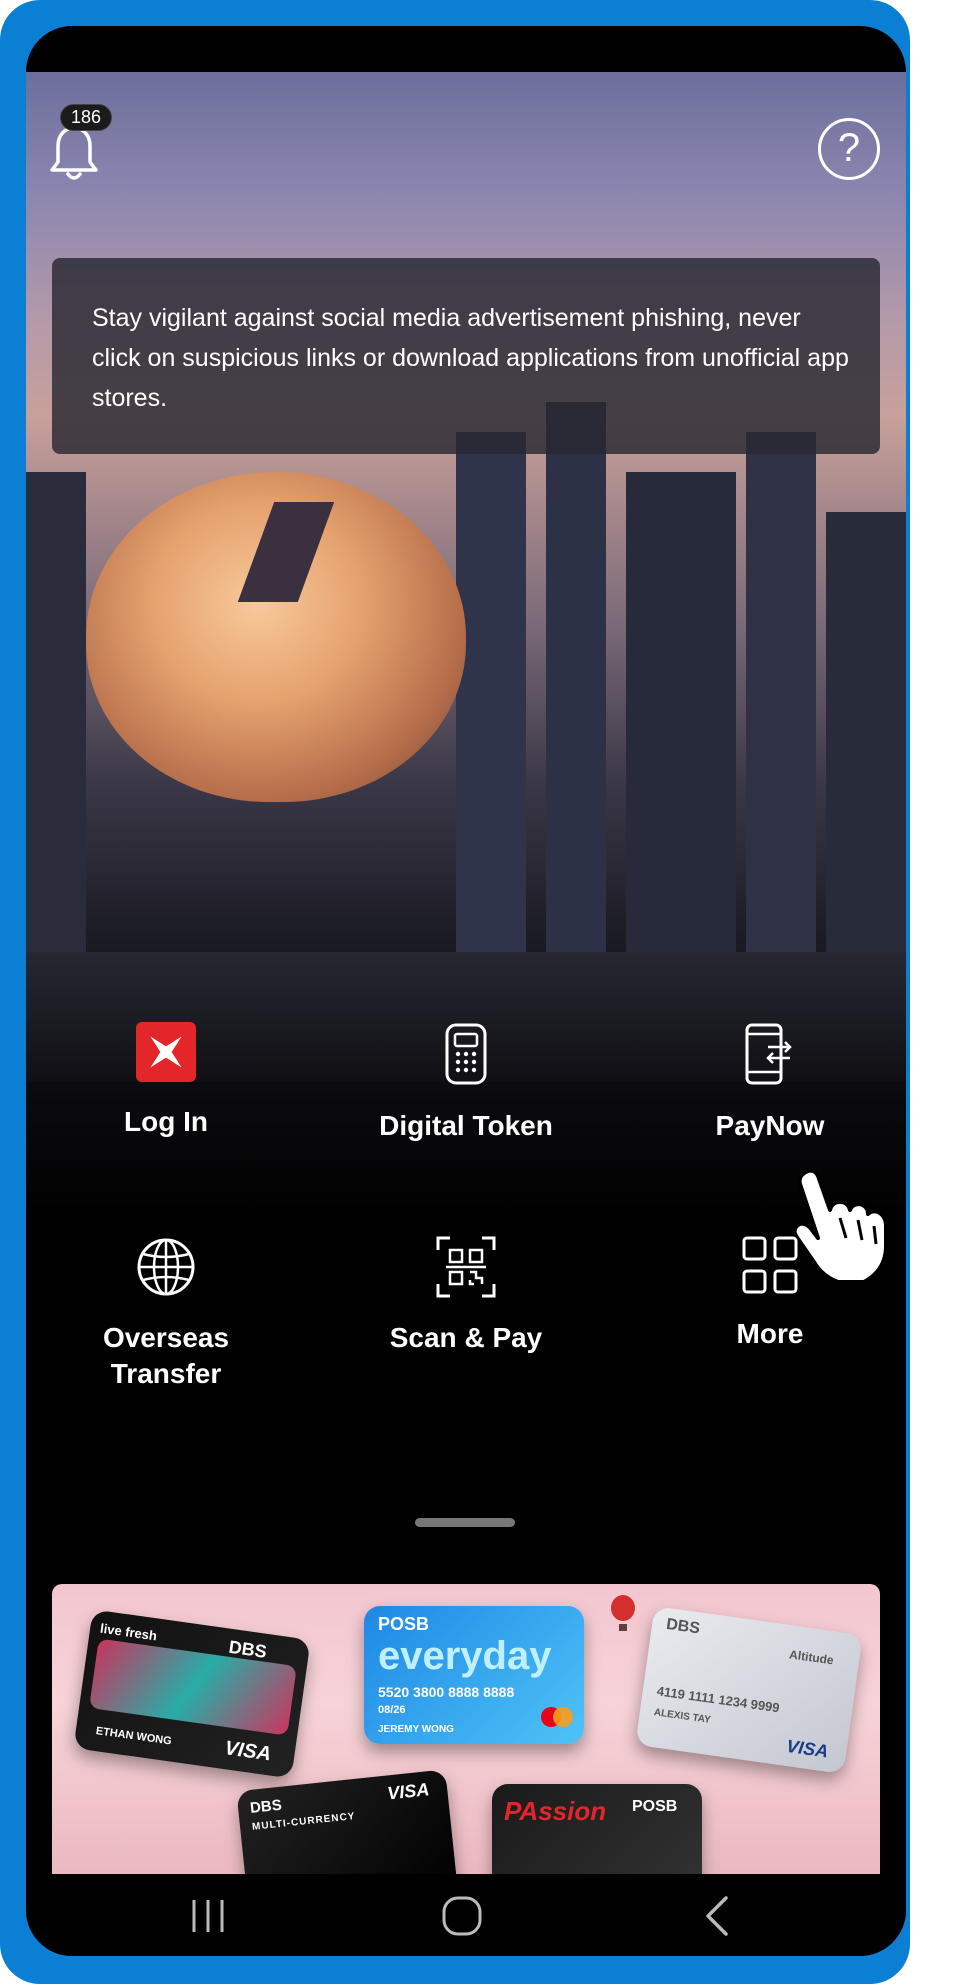 This screenshot has height=1984, width=953. I want to click on phone-transfer-icon, so click(768, 1054).